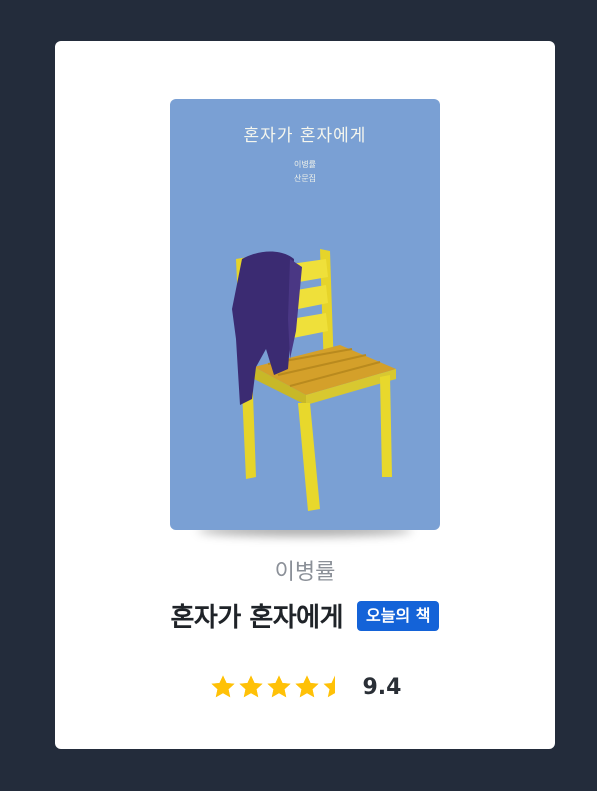 The height and width of the screenshot is (791, 597). Describe the element at coordinates (398, 615) in the screenshot. I see `todays-book-badge: 오늘의 책` at that location.